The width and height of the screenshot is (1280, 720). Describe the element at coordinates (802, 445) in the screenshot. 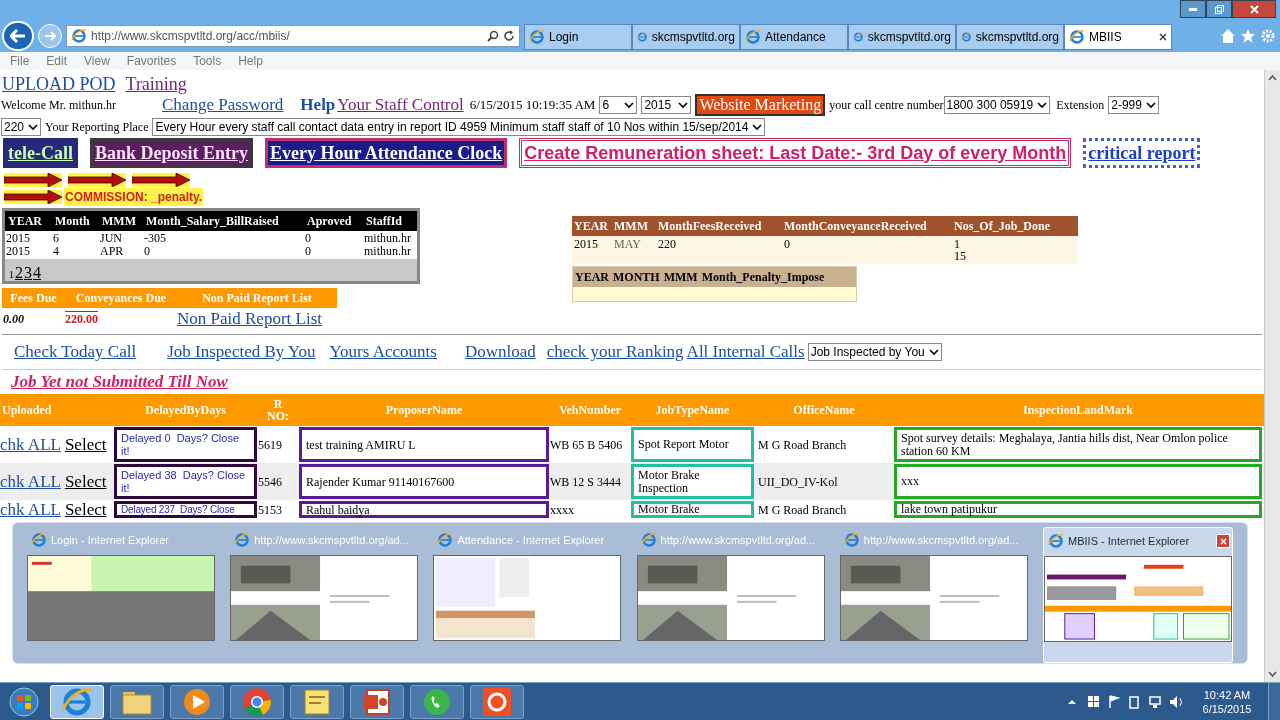

I see `table-cell-text: M G Road Branch` at that location.